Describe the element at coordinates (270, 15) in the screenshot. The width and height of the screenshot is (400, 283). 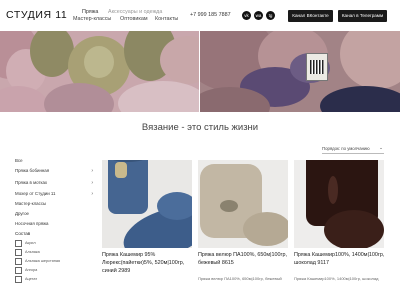
I see `telegram-icon: tg` at that location.